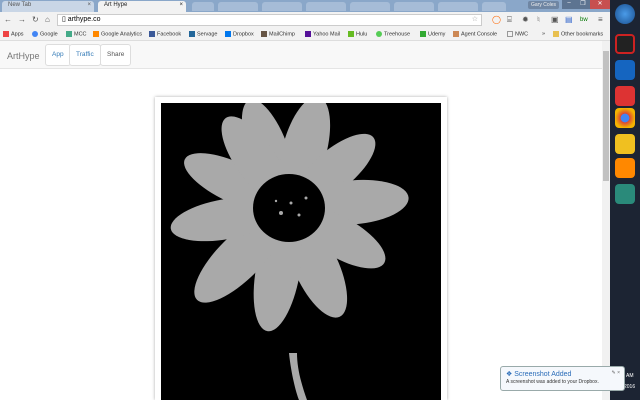 Image resolution: width=640 pixels, height=400 pixels. I want to click on bookmark-hulu: Hulu, so click(357, 34).